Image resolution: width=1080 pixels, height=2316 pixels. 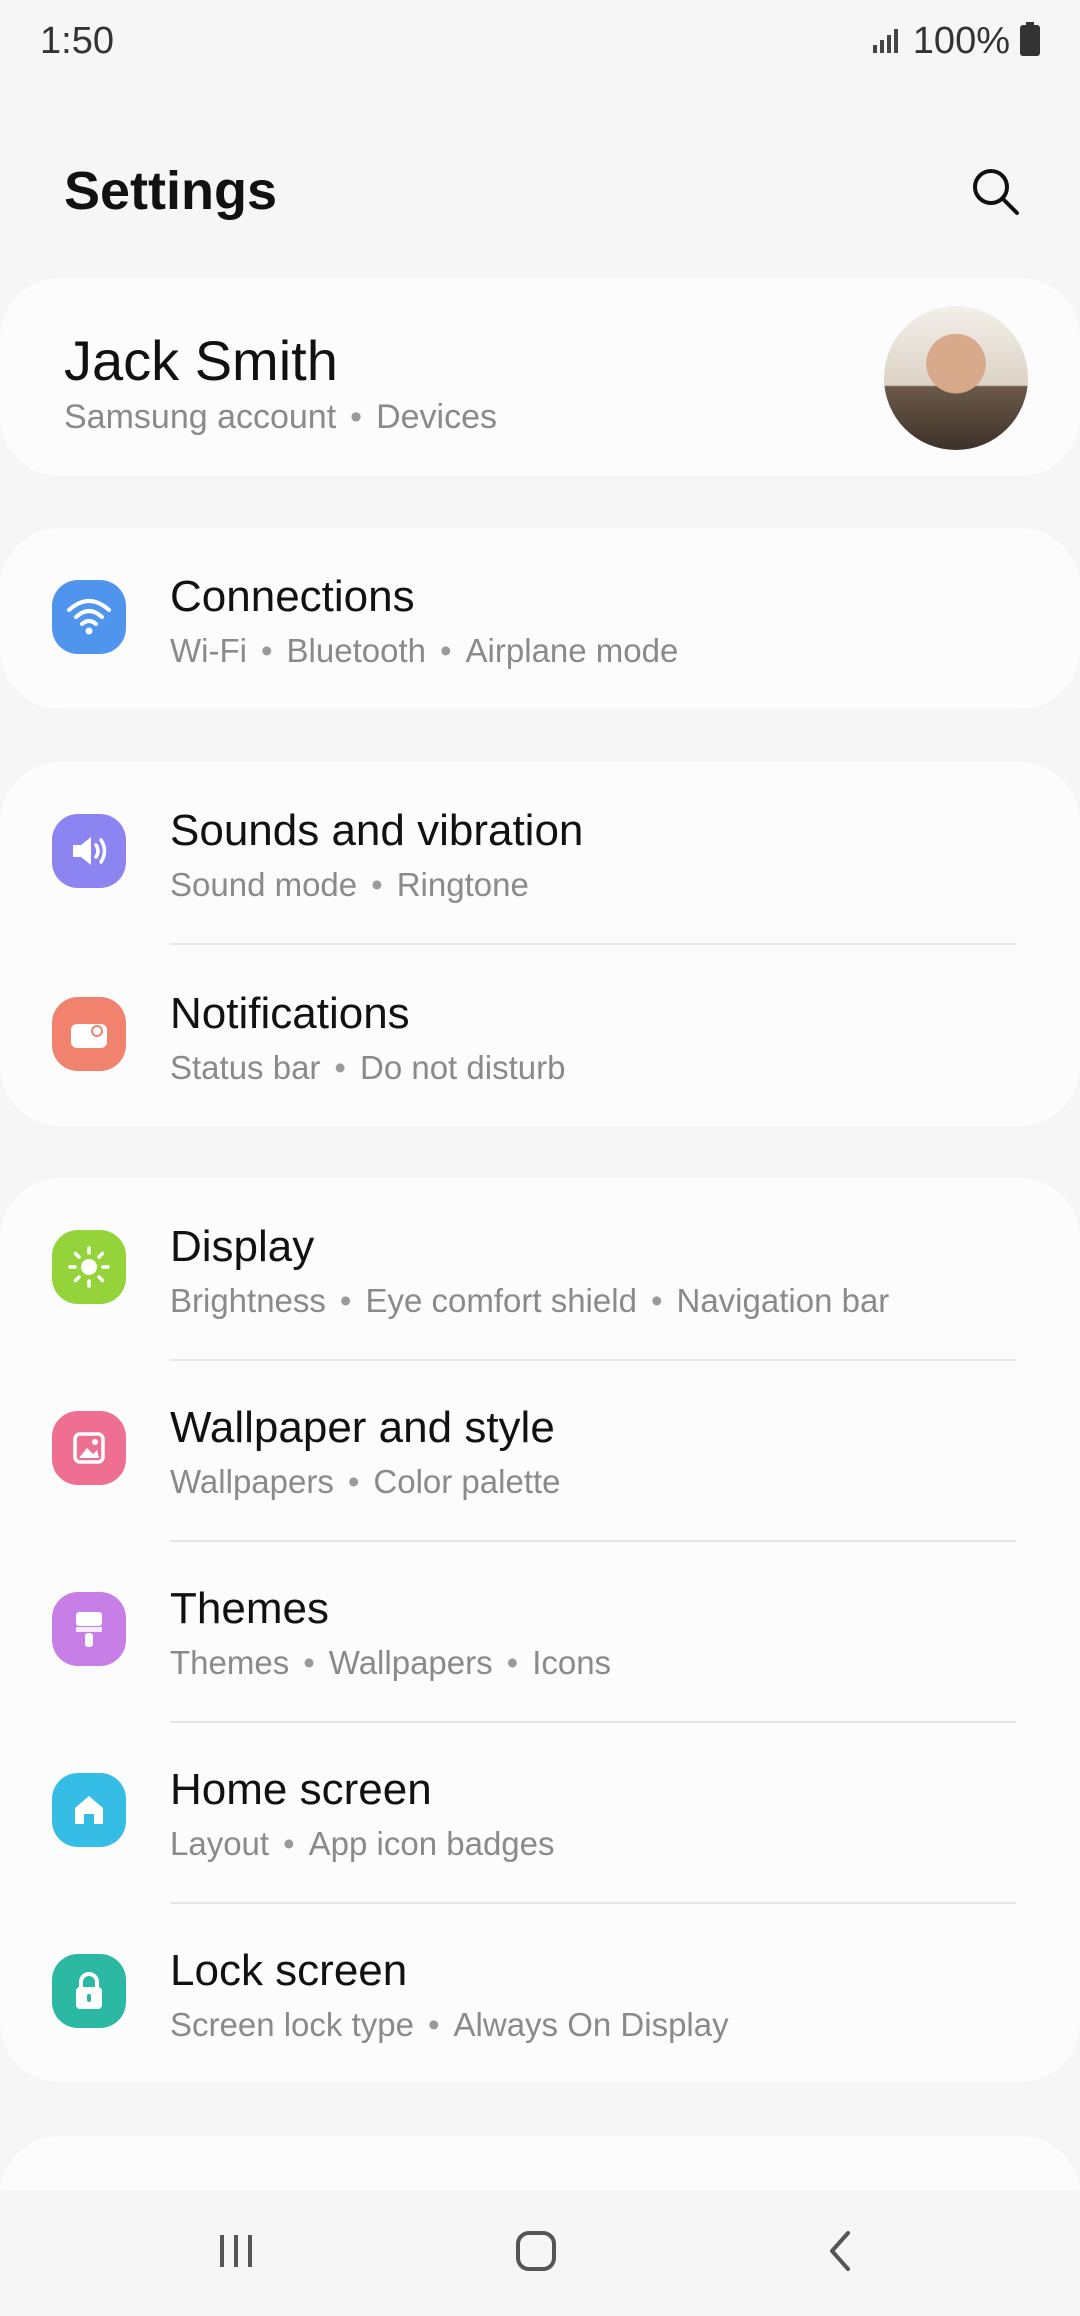 I want to click on account-card: Jack Smith Samsung account • Devices, so click(x=540, y=377).